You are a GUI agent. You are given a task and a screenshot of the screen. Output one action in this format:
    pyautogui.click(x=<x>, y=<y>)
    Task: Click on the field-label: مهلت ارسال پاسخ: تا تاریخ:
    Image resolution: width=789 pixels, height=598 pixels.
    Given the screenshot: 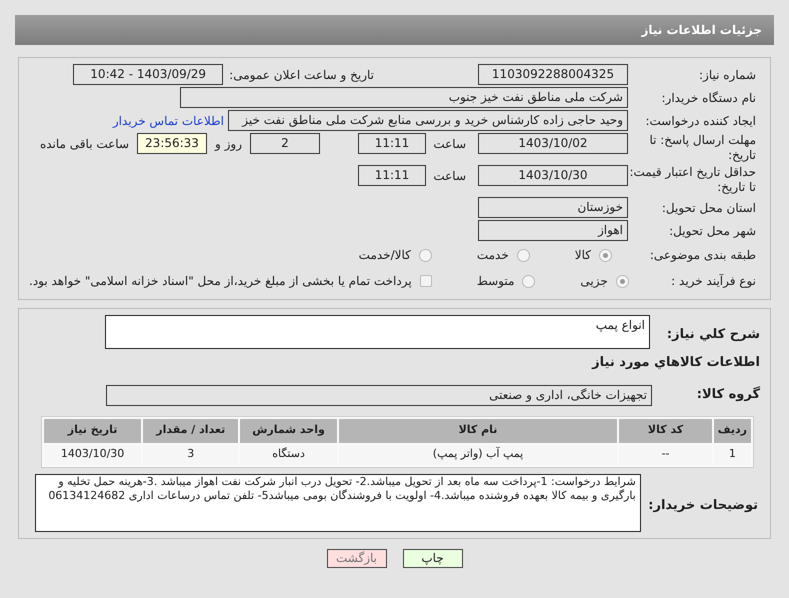 What is the action you would take?
    pyautogui.click(x=702, y=148)
    